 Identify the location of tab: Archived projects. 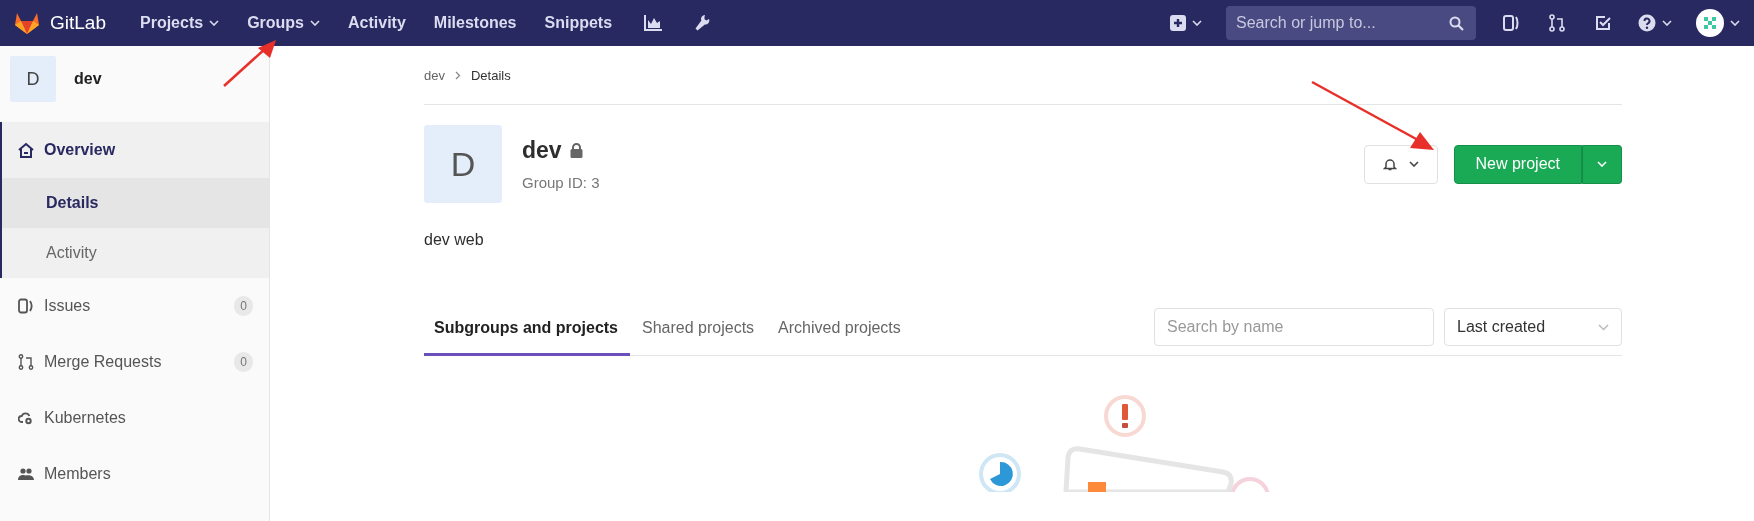
(839, 331).